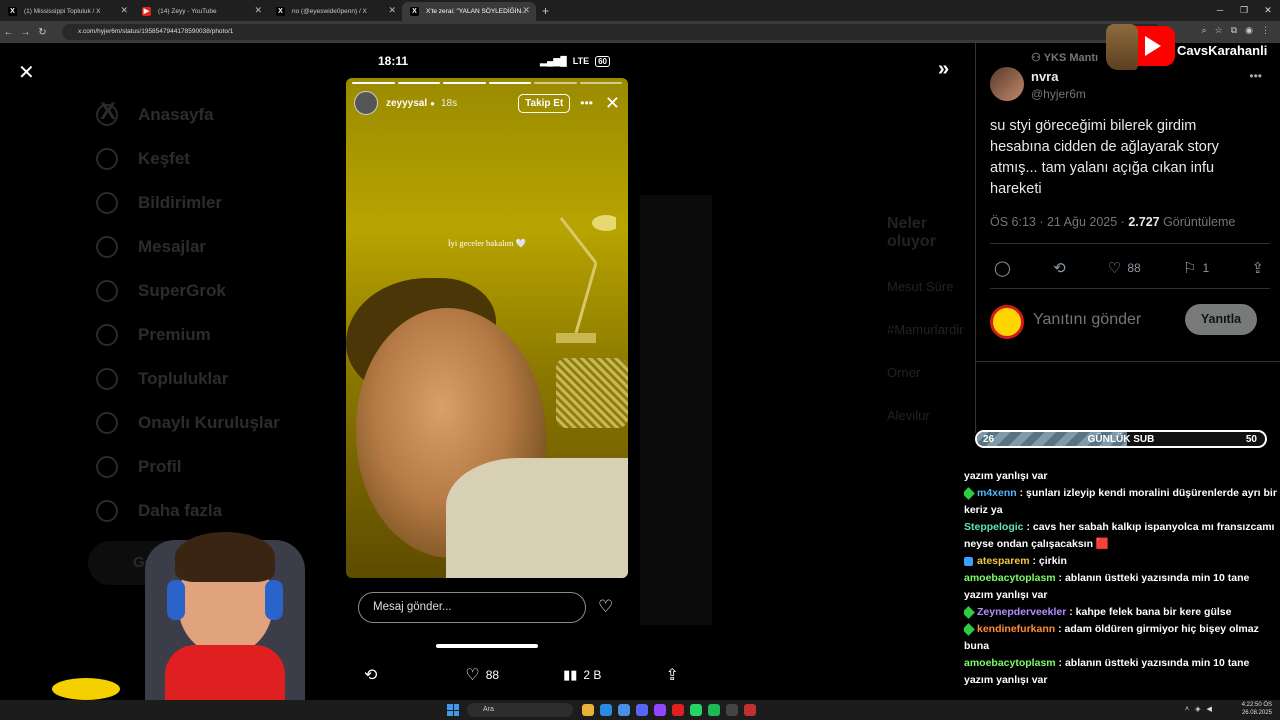 The width and height of the screenshot is (1280, 720). What do you see at coordinates (432, 103) in the screenshot?
I see `verified-icon: ●` at bounding box center [432, 103].